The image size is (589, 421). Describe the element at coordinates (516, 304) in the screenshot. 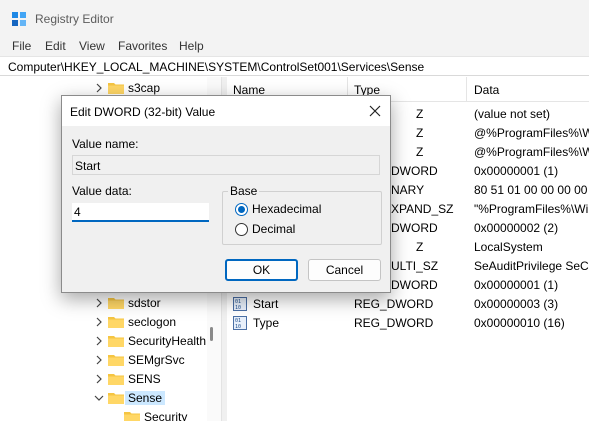

I see `value-data: 0x00000003 (3)` at that location.